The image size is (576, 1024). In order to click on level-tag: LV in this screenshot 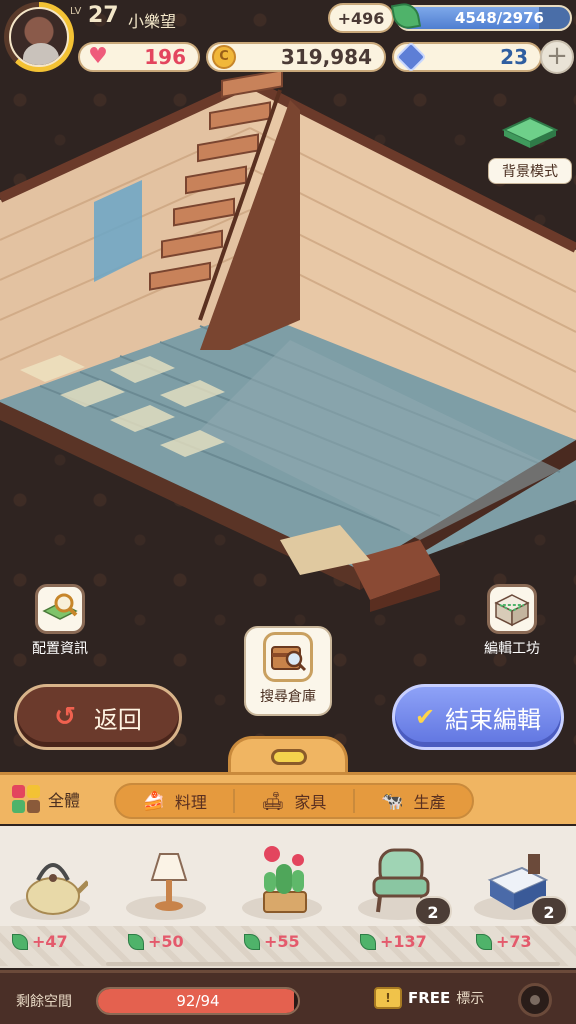, I will do `click(76, 11)`.